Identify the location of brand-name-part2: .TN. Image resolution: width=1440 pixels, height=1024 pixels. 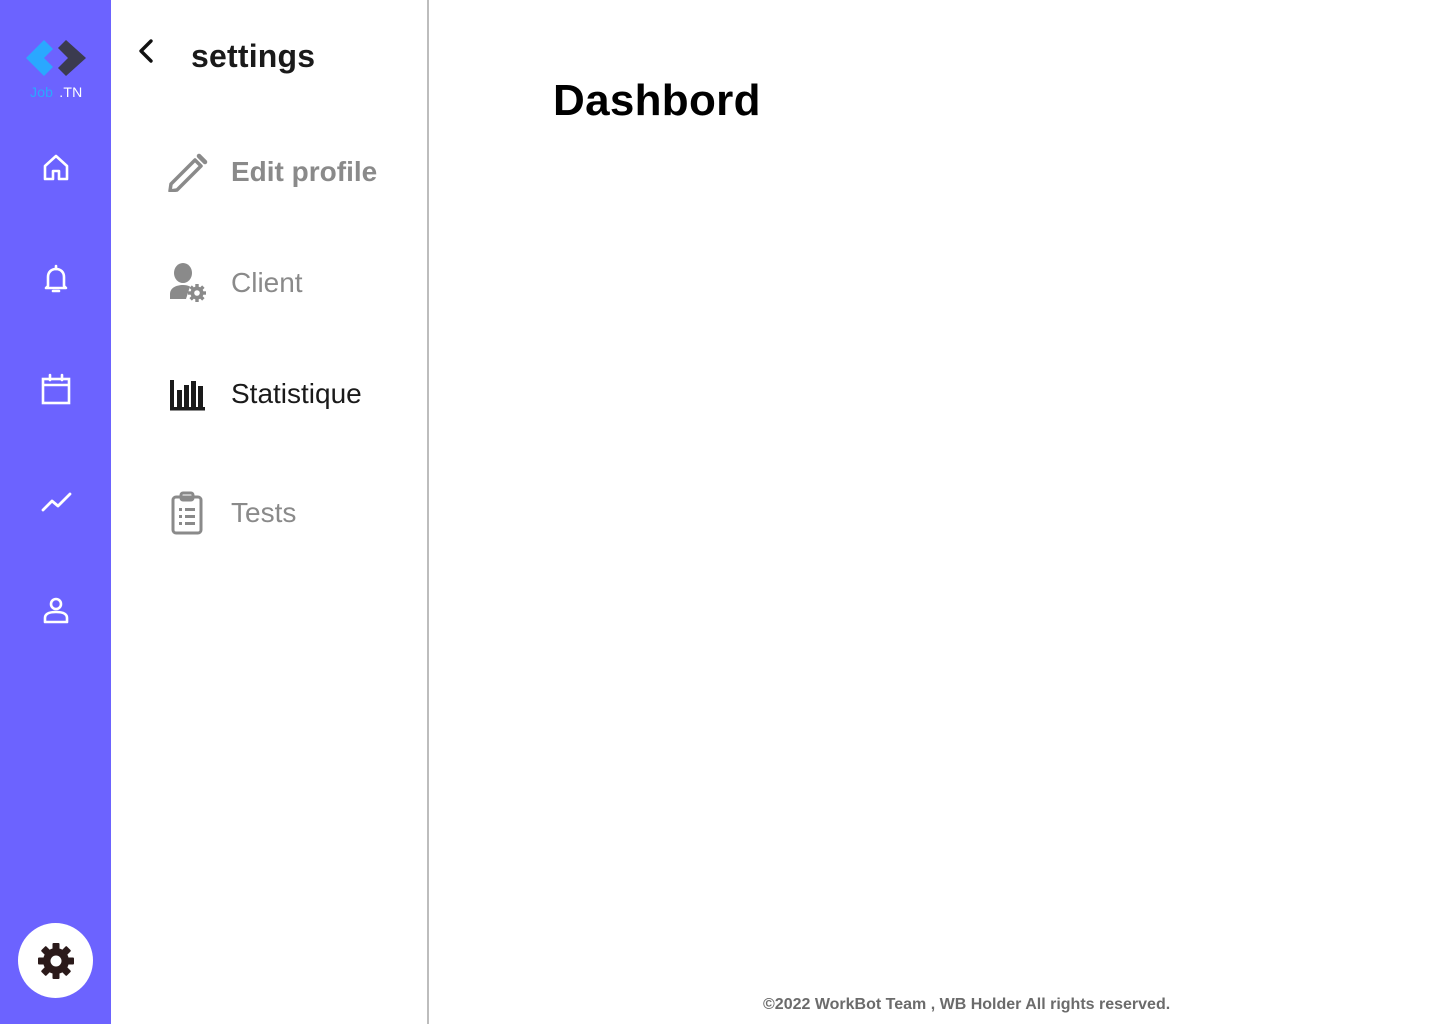
(71, 92).